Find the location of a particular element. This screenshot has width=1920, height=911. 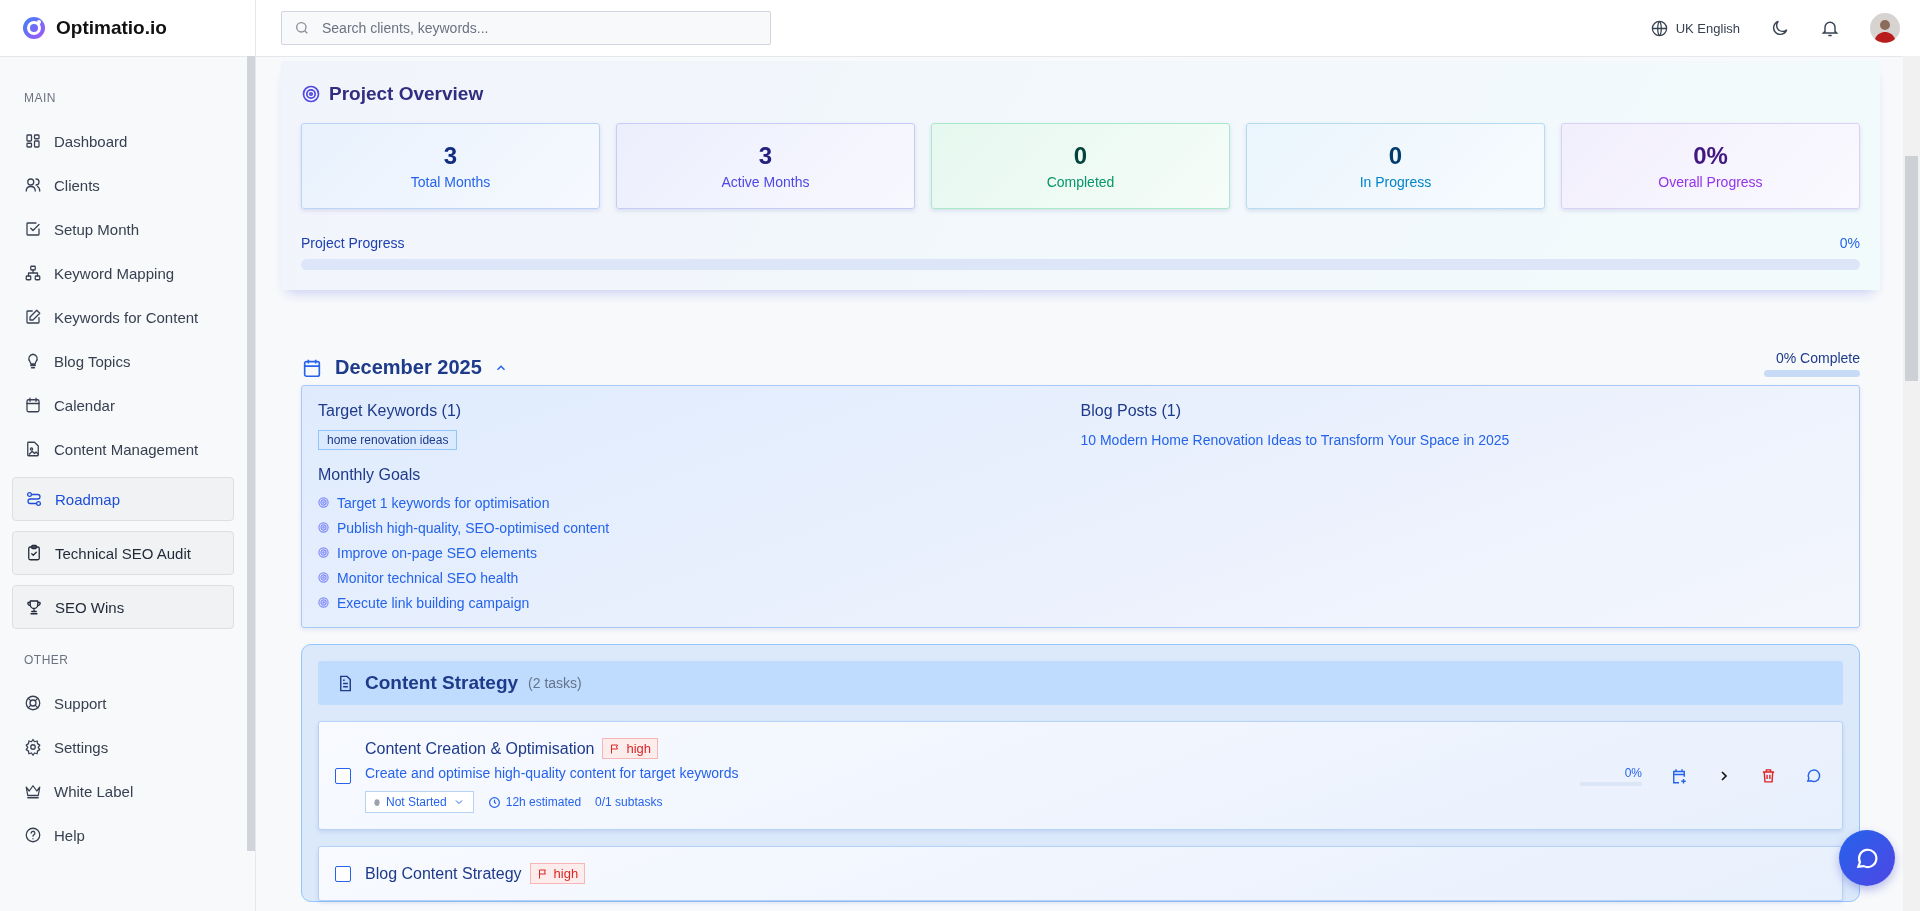

subtask-count: 0/1 subtasks is located at coordinates (629, 802).